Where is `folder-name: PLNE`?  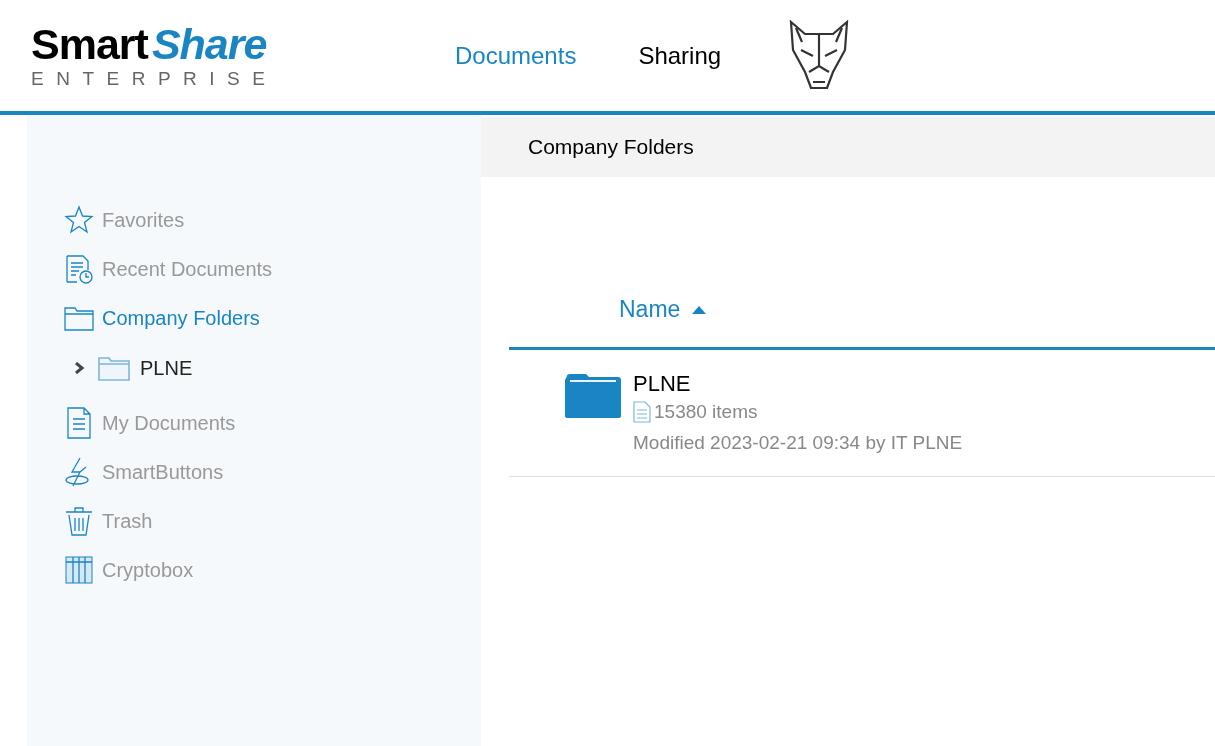 folder-name: PLNE is located at coordinates (798, 384).